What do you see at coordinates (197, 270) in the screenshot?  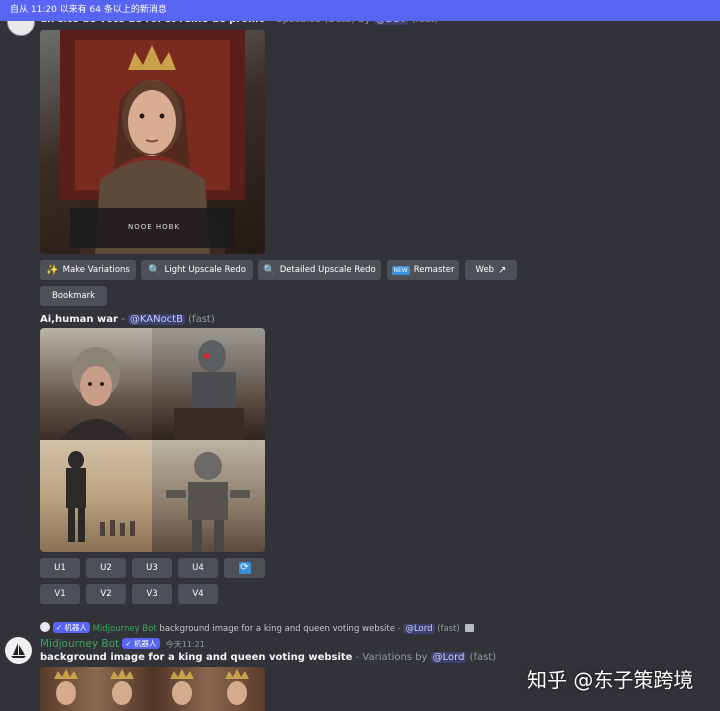 I see `light-upscale-redo-button: 🔍 Light Upscale Redo` at bounding box center [197, 270].